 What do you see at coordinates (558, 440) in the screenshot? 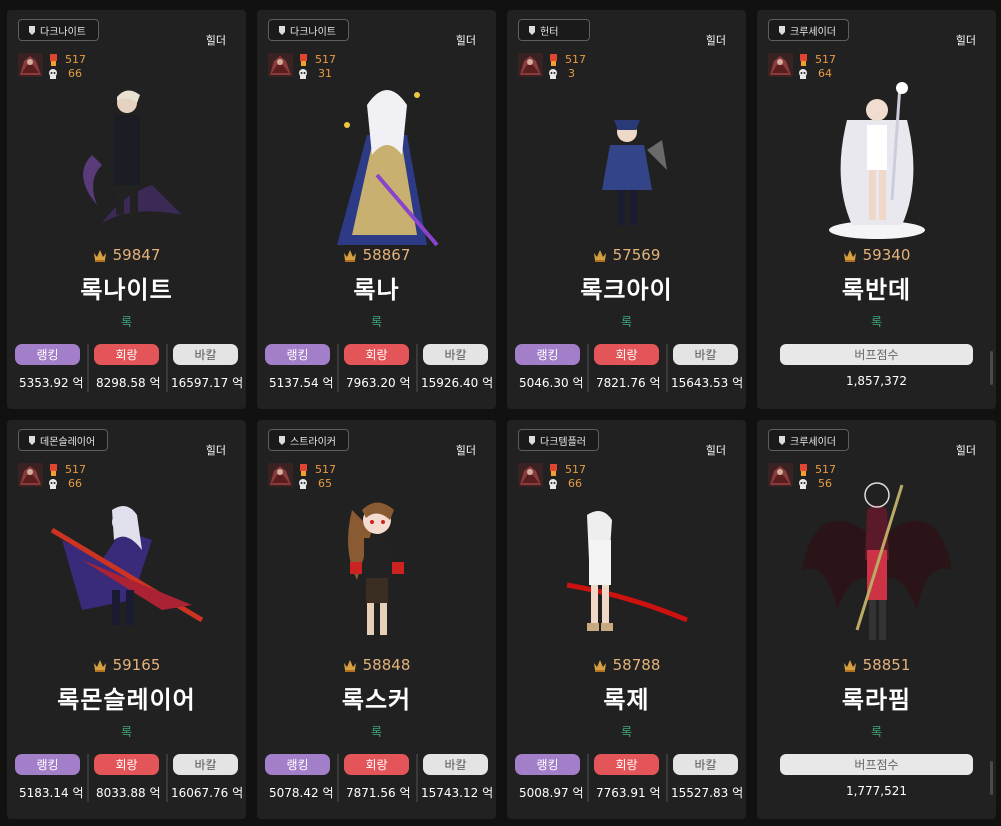
I see `job-badge: 다크템플러` at bounding box center [558, 440].